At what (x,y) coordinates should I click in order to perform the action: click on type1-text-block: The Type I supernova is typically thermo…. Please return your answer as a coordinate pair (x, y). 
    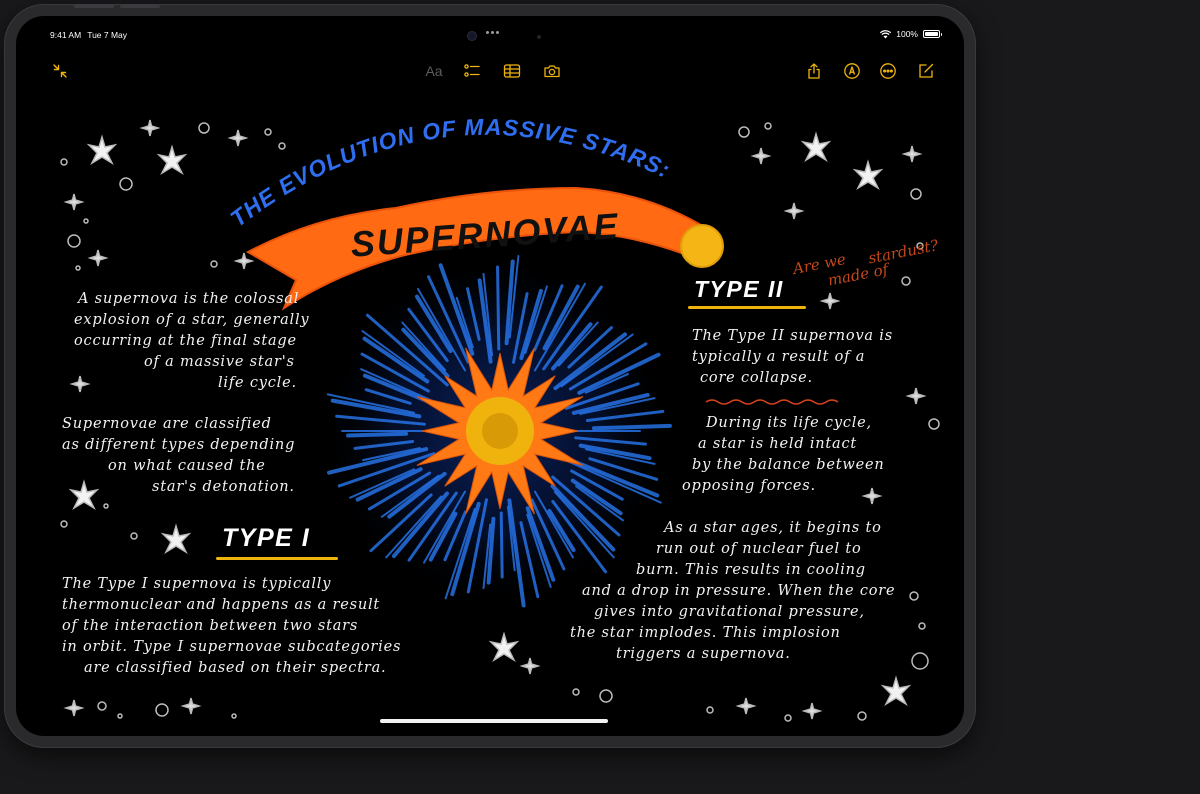
    Looking at the image, I should click on (230, 626).